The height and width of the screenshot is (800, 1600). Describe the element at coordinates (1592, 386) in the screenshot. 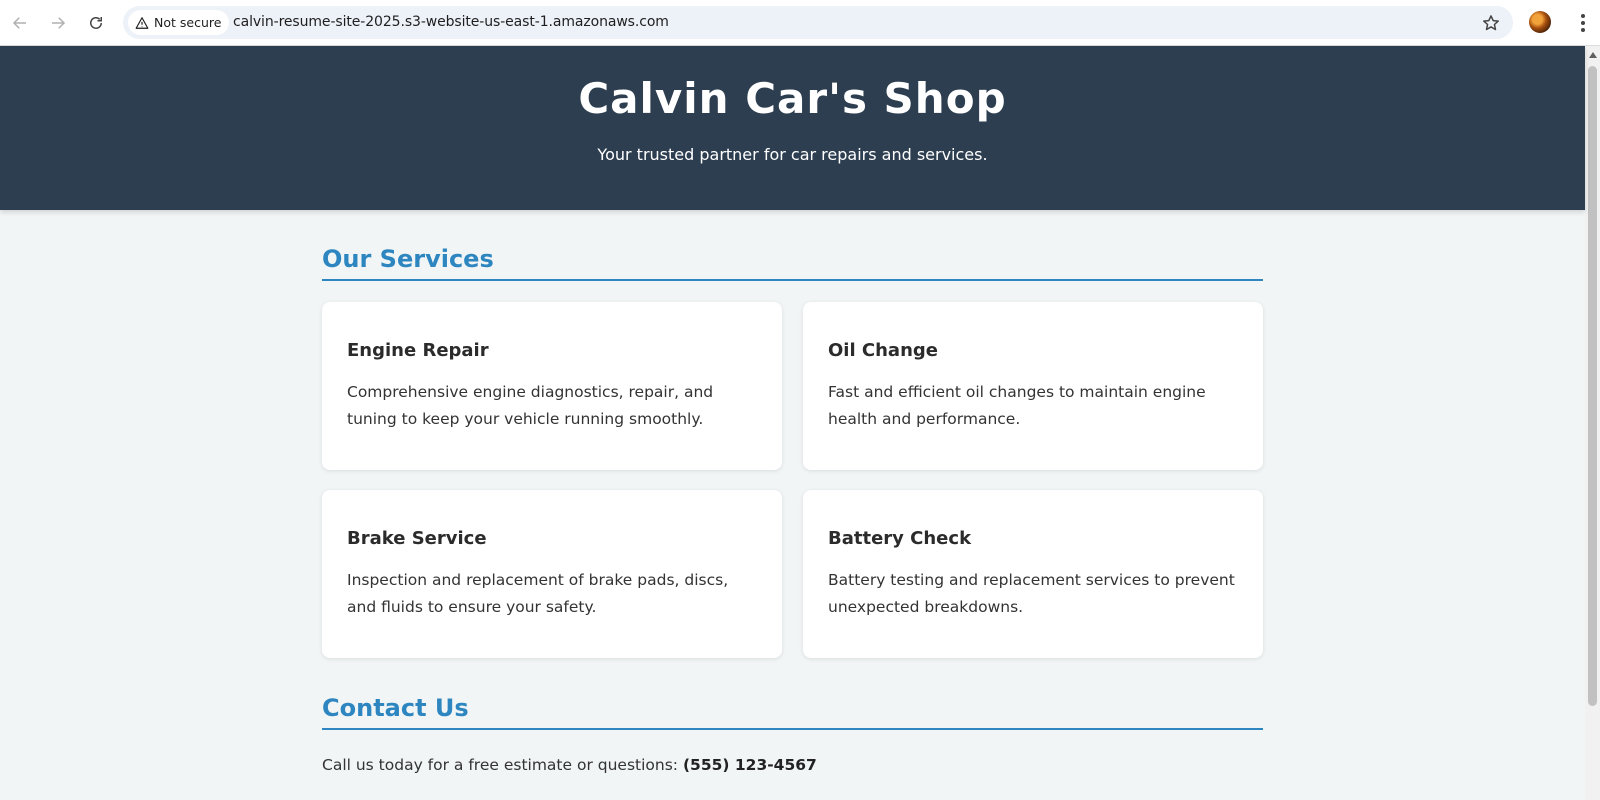

I see `scrollbar-thumb` at that location.